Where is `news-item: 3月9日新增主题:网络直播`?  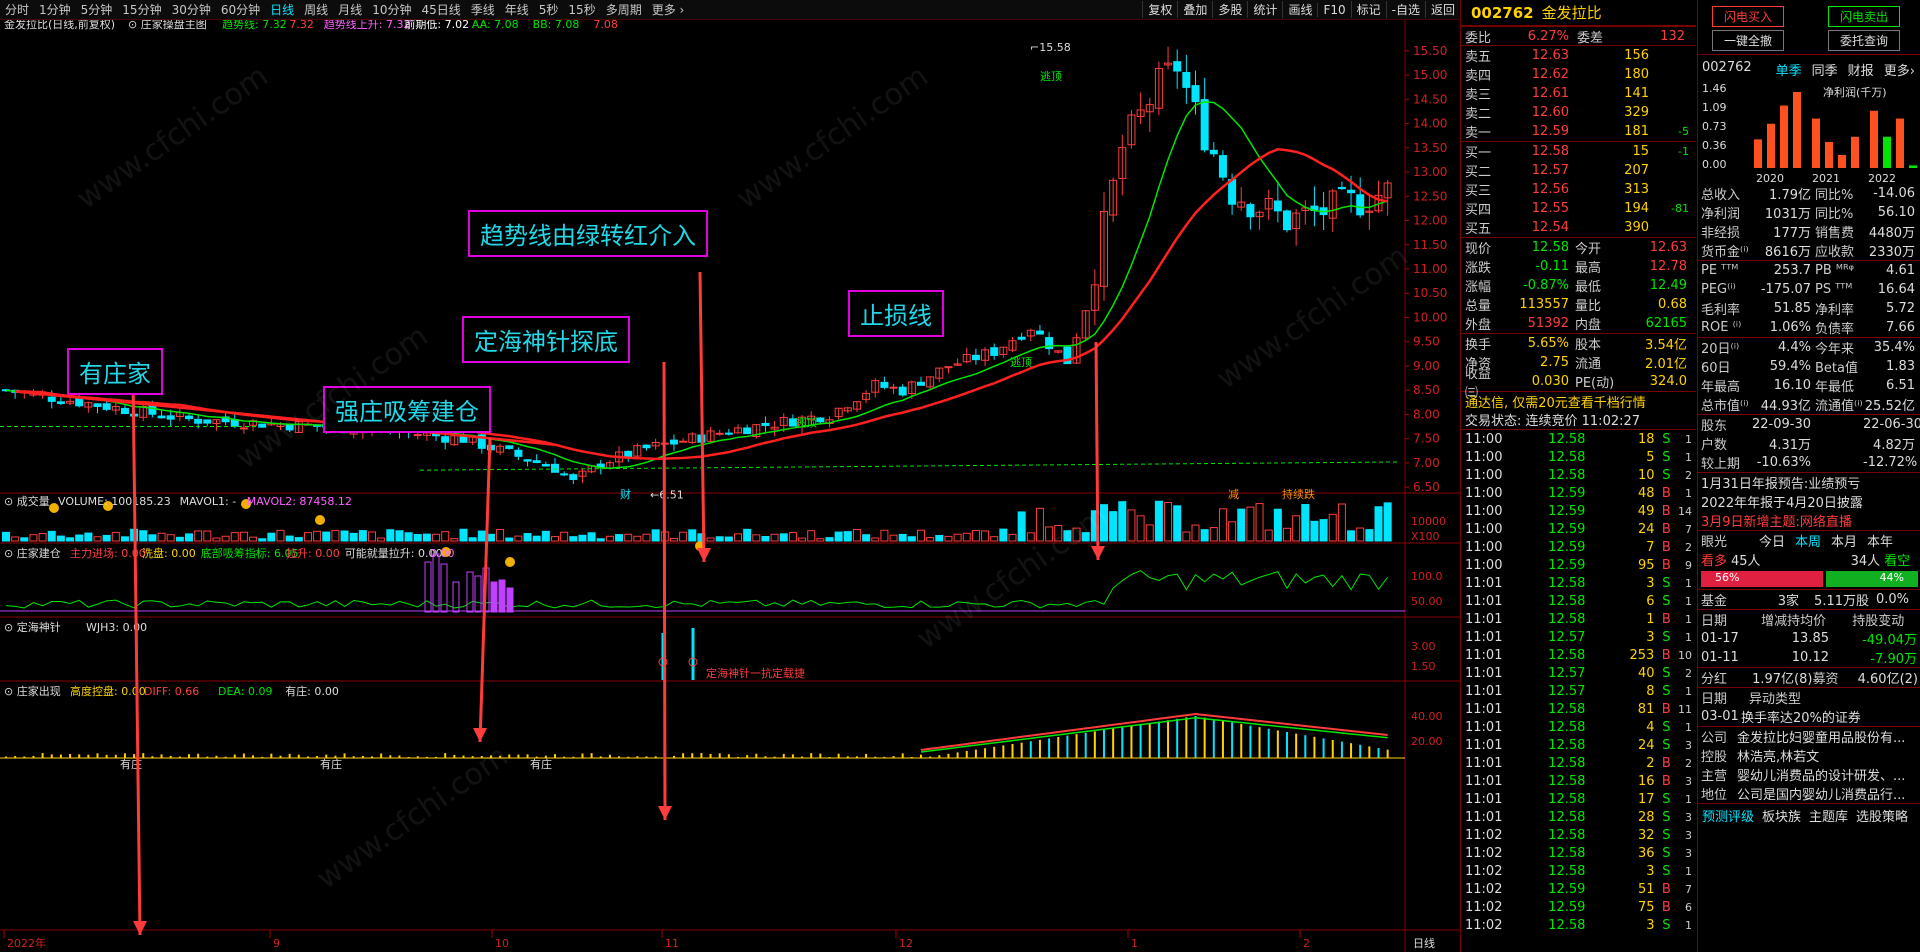 news-item: 3月9日新增主题:网络直播 is located at coordinates (1809, 520).